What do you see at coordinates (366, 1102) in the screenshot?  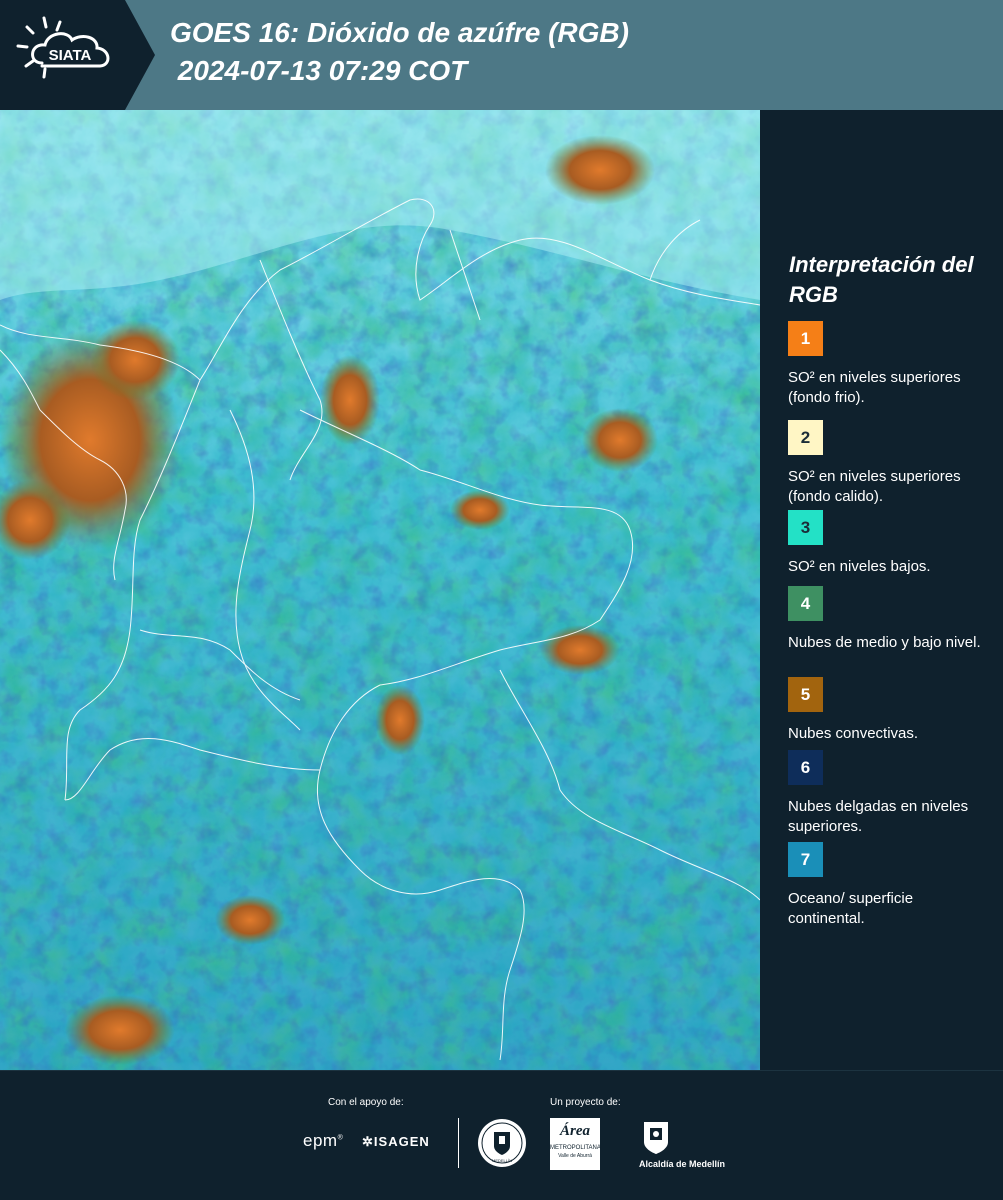 I see `support-label: Con el apoyo de:` at bounding box center [366, 1102].